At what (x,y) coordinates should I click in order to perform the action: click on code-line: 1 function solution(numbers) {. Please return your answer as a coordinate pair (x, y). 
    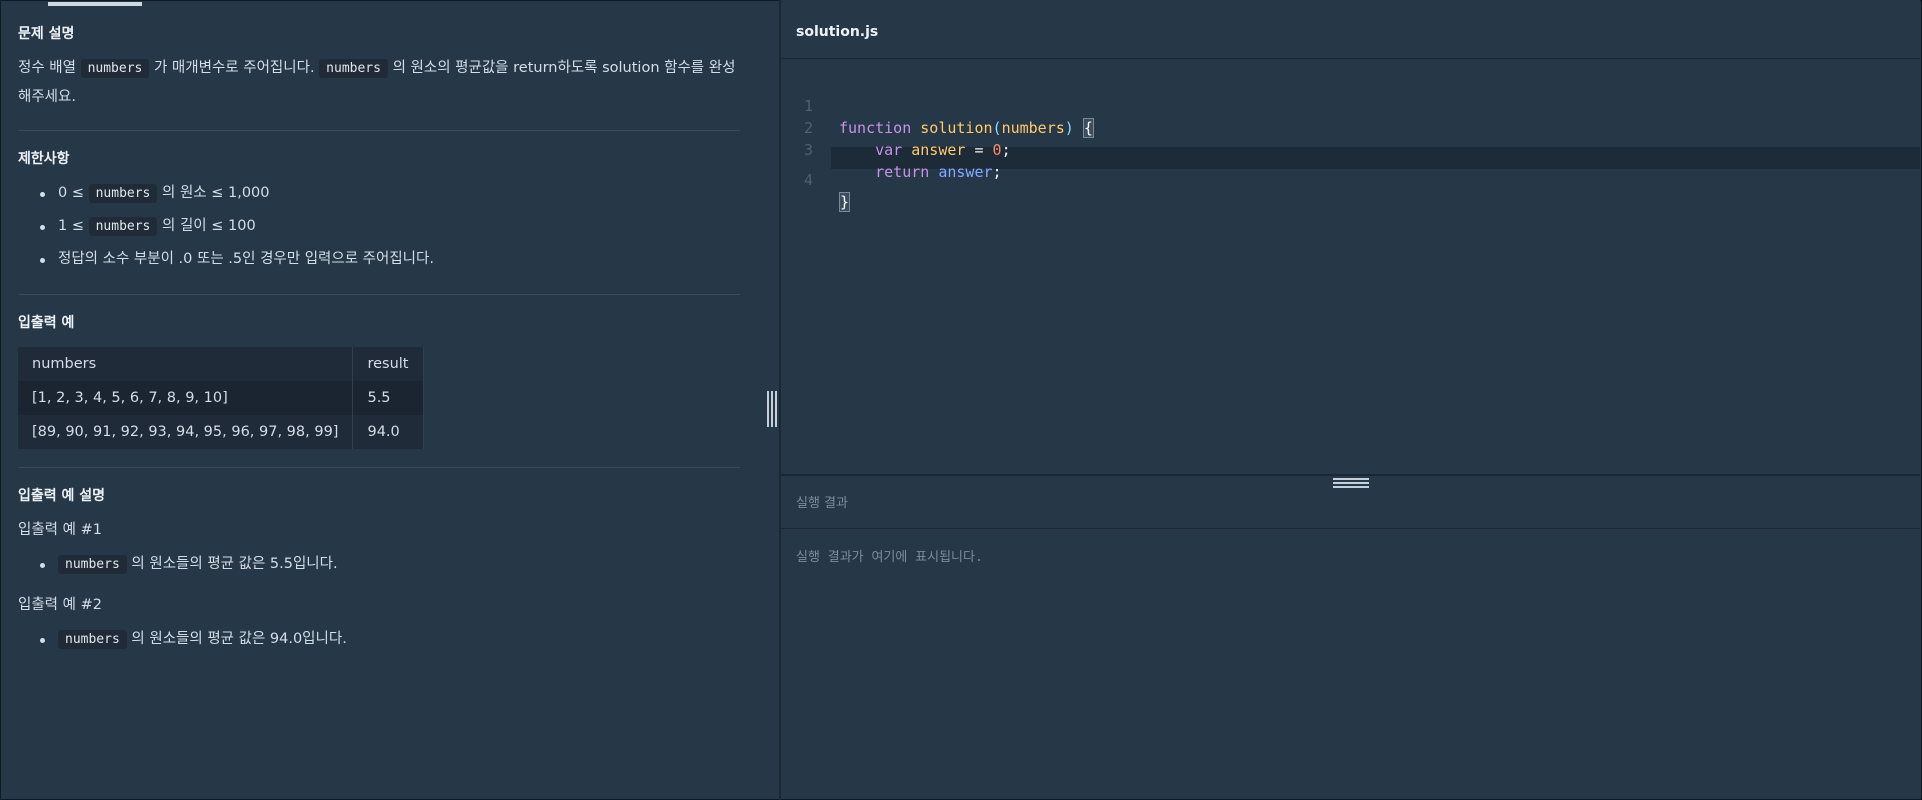
    Looking at the image, I should click on (1350, 105).